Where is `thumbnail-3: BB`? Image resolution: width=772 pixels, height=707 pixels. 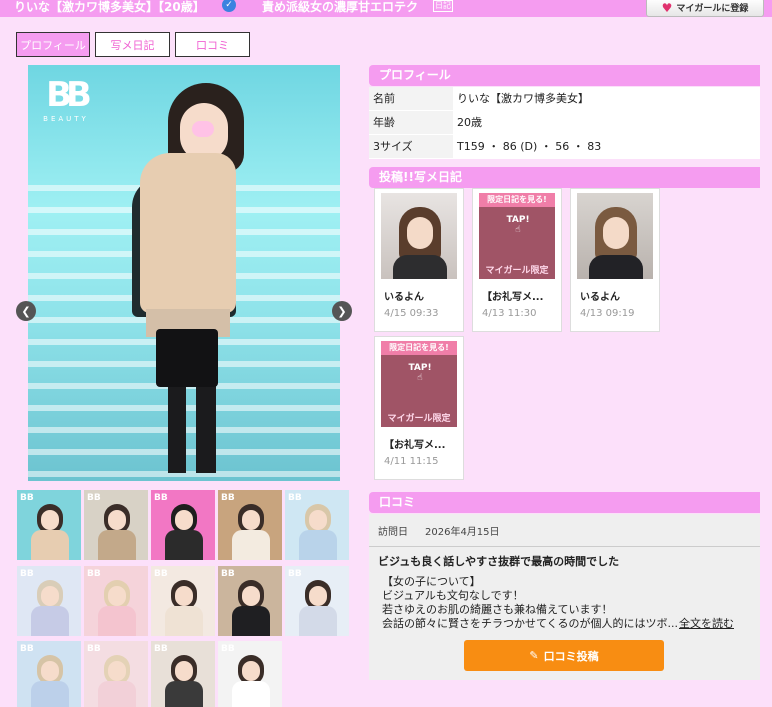 thumbnail-3: BB is located at coordinates (183, 525).